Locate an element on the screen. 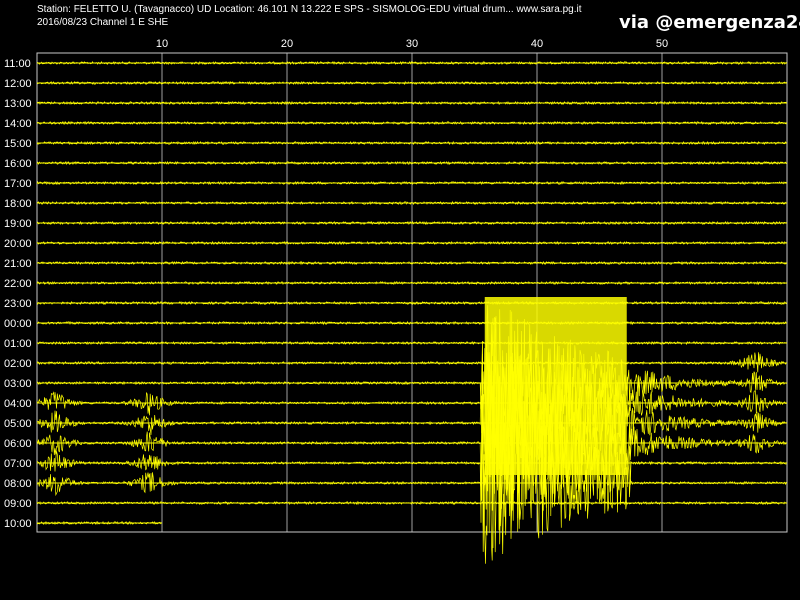 The image size is (800, 600). row-time-label: 07:00 is located at coordinates (18, 464).